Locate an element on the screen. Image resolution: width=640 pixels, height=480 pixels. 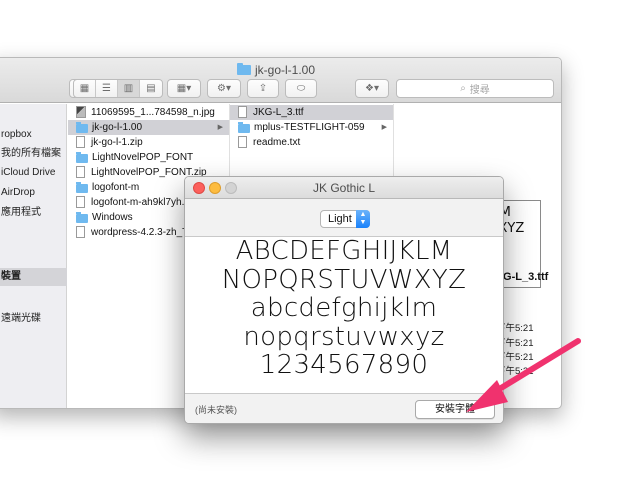
list-item: jk-go-l-1.zip is located at coordinates (148, 142).